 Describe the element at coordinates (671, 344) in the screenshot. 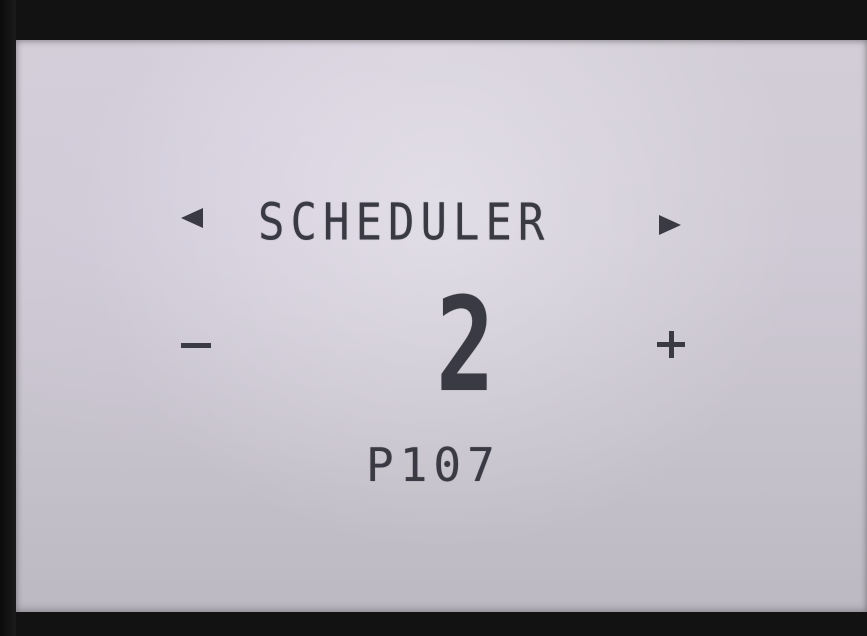

I see `plus-icon-vertical` at that location.